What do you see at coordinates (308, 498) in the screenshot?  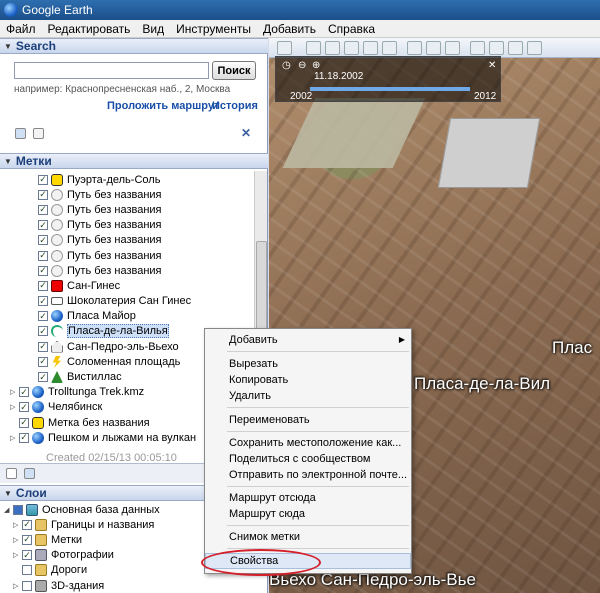 I see `menu-item-route-from: Маршрут отсюда` at bounding box center [308, 498].